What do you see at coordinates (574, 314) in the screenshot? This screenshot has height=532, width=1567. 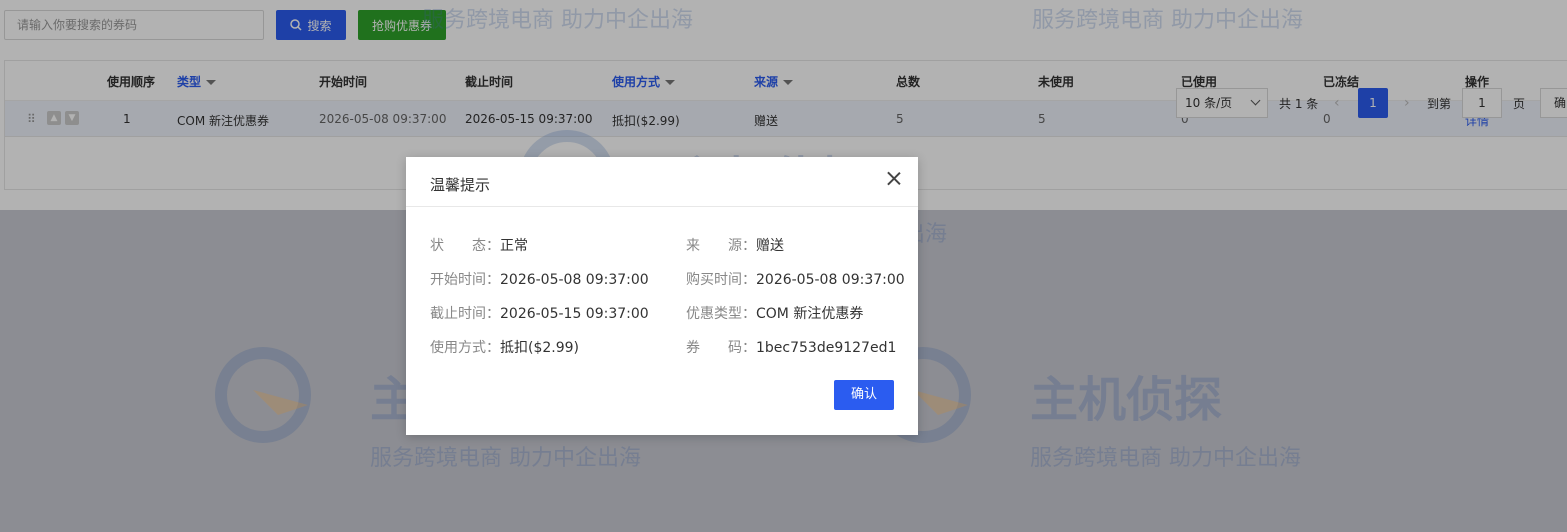 I see `field-value: 2026-05-15 09:37:00` at bounding box center [574, 314].